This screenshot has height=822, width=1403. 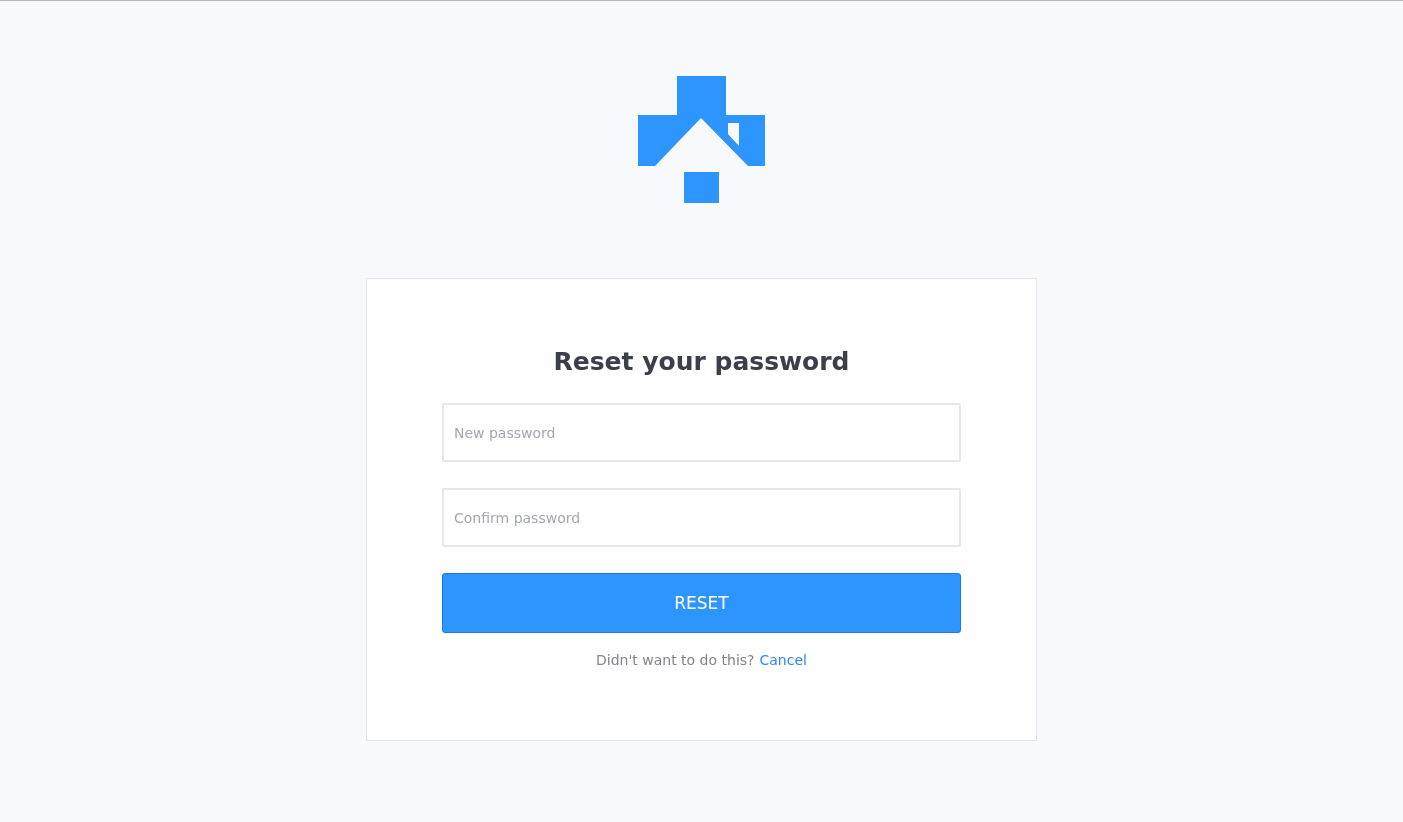 I want to click on cancel-link: Cancel, so click(x=783, y=660).